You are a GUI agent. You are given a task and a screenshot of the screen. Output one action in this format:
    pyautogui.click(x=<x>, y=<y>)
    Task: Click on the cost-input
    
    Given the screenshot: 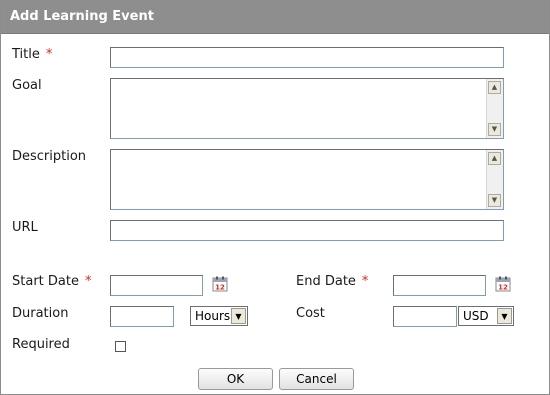 What is the action you would take?
    pyautogui.click(x=425, y=316)
    